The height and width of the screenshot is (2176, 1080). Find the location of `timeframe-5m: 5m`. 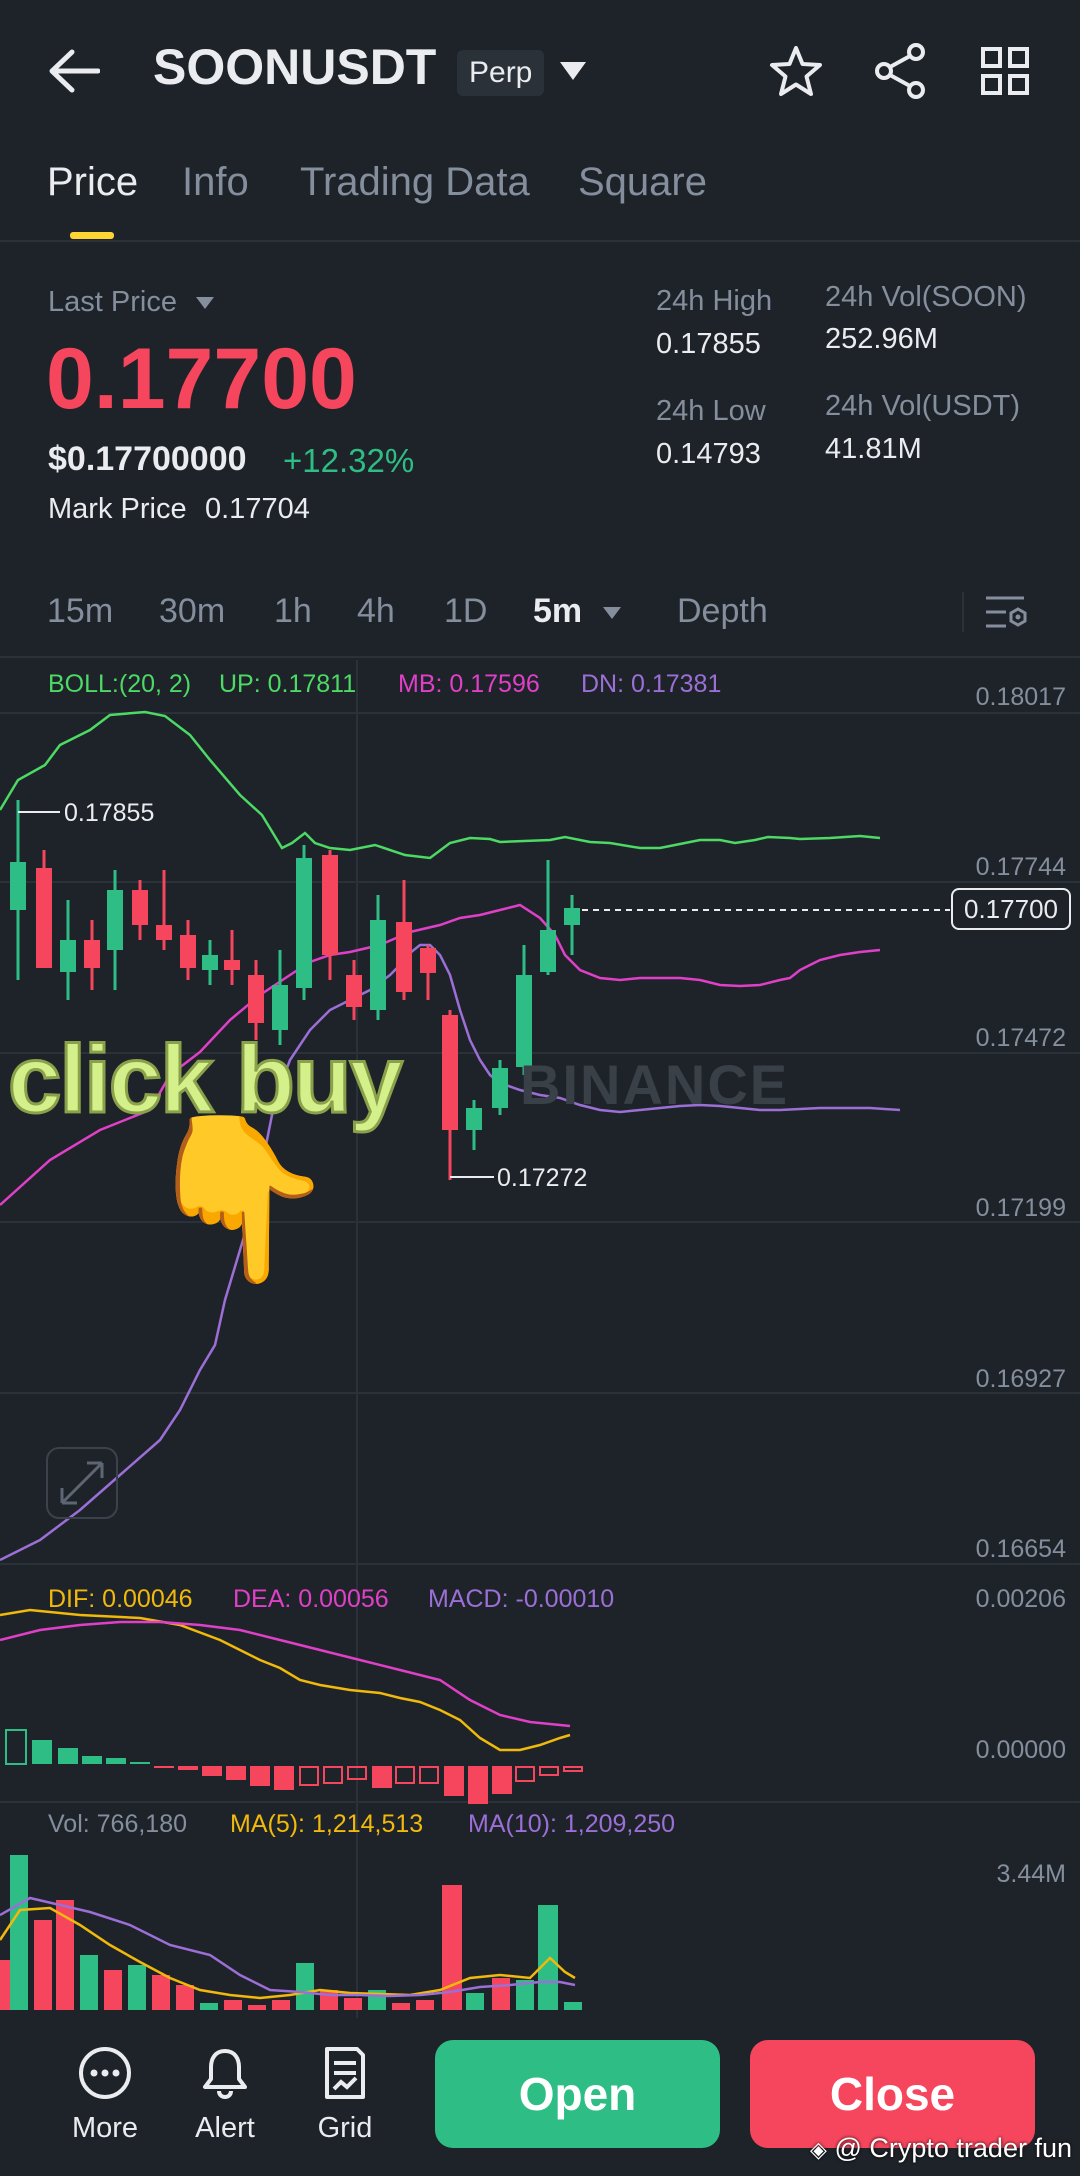

timeframe-5m: 5m is located at coordinates (577, 611).